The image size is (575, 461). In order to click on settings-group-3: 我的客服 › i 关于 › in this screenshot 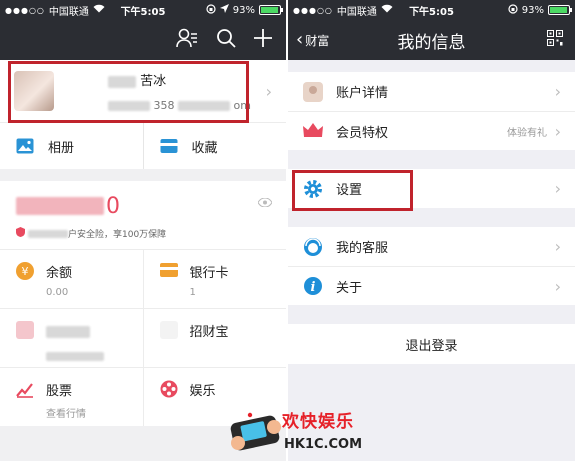, I will do `click(431, 266)`.